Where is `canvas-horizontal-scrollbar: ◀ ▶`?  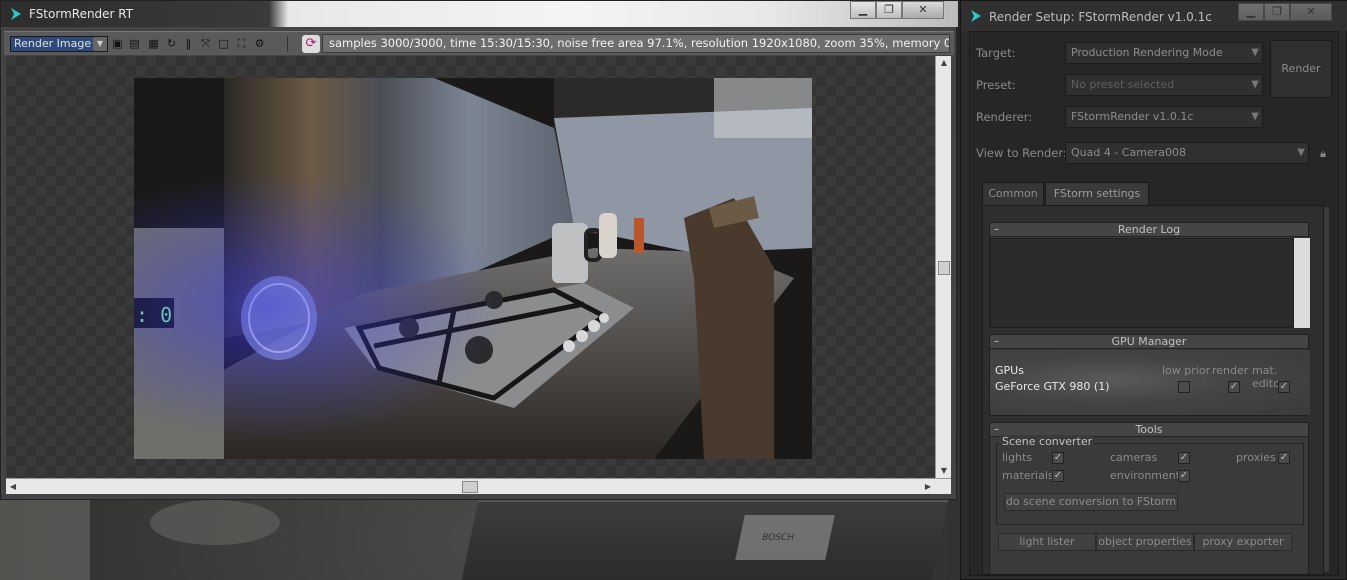
canvas-horizontal-scrollbar: ◀ ▶ is located at coordinates (478, 486).